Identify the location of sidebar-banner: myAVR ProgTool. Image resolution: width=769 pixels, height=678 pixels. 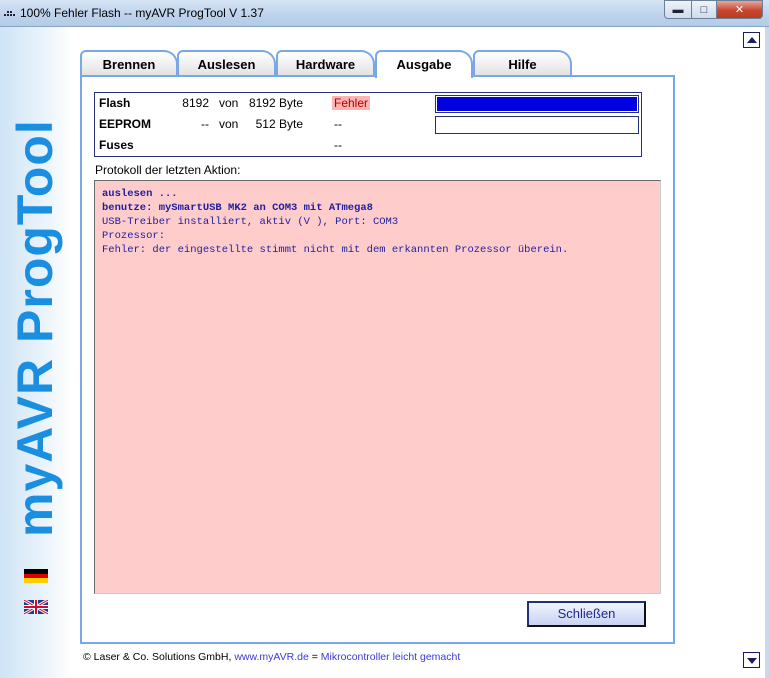
(36, 352).